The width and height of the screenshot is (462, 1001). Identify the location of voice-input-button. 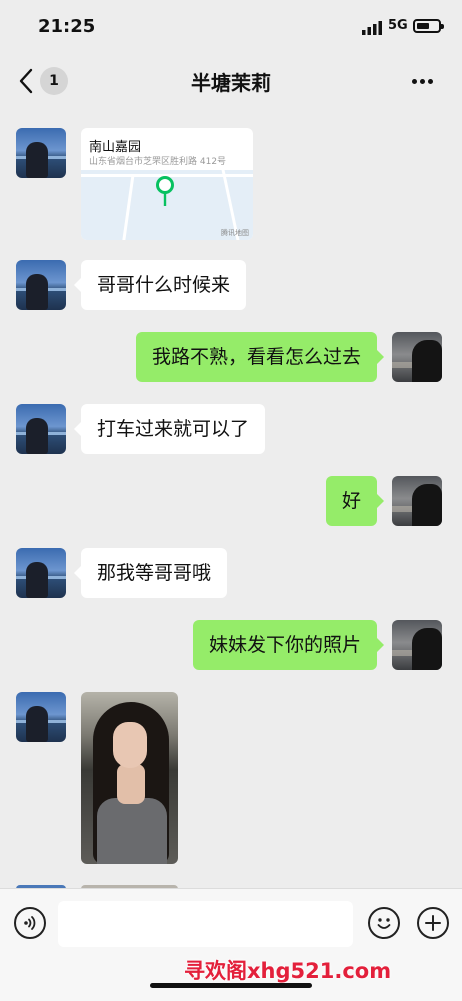
(30, 923).